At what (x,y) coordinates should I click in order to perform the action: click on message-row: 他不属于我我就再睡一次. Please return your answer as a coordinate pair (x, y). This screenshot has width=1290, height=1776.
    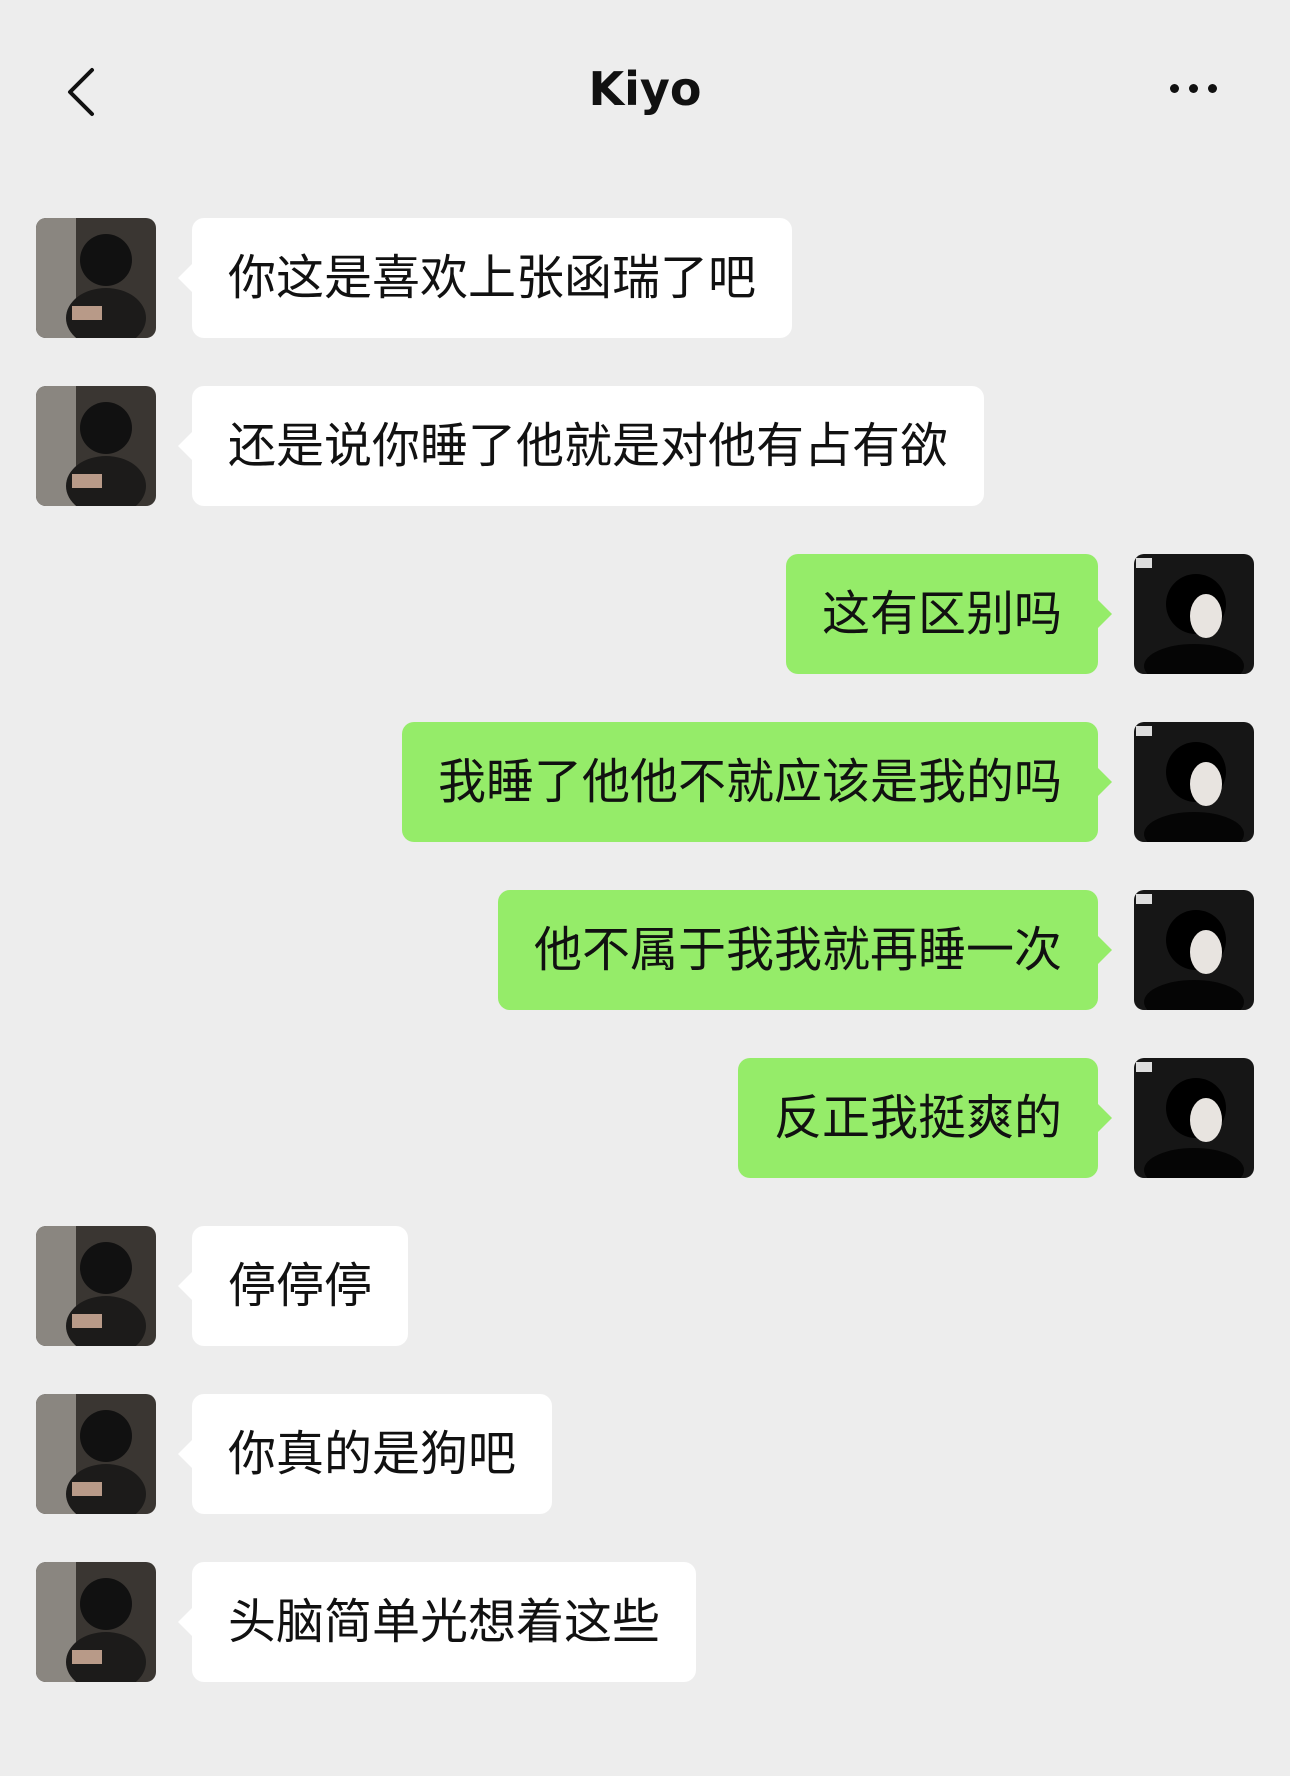
    Looking at the image, I should click on (645, 950).